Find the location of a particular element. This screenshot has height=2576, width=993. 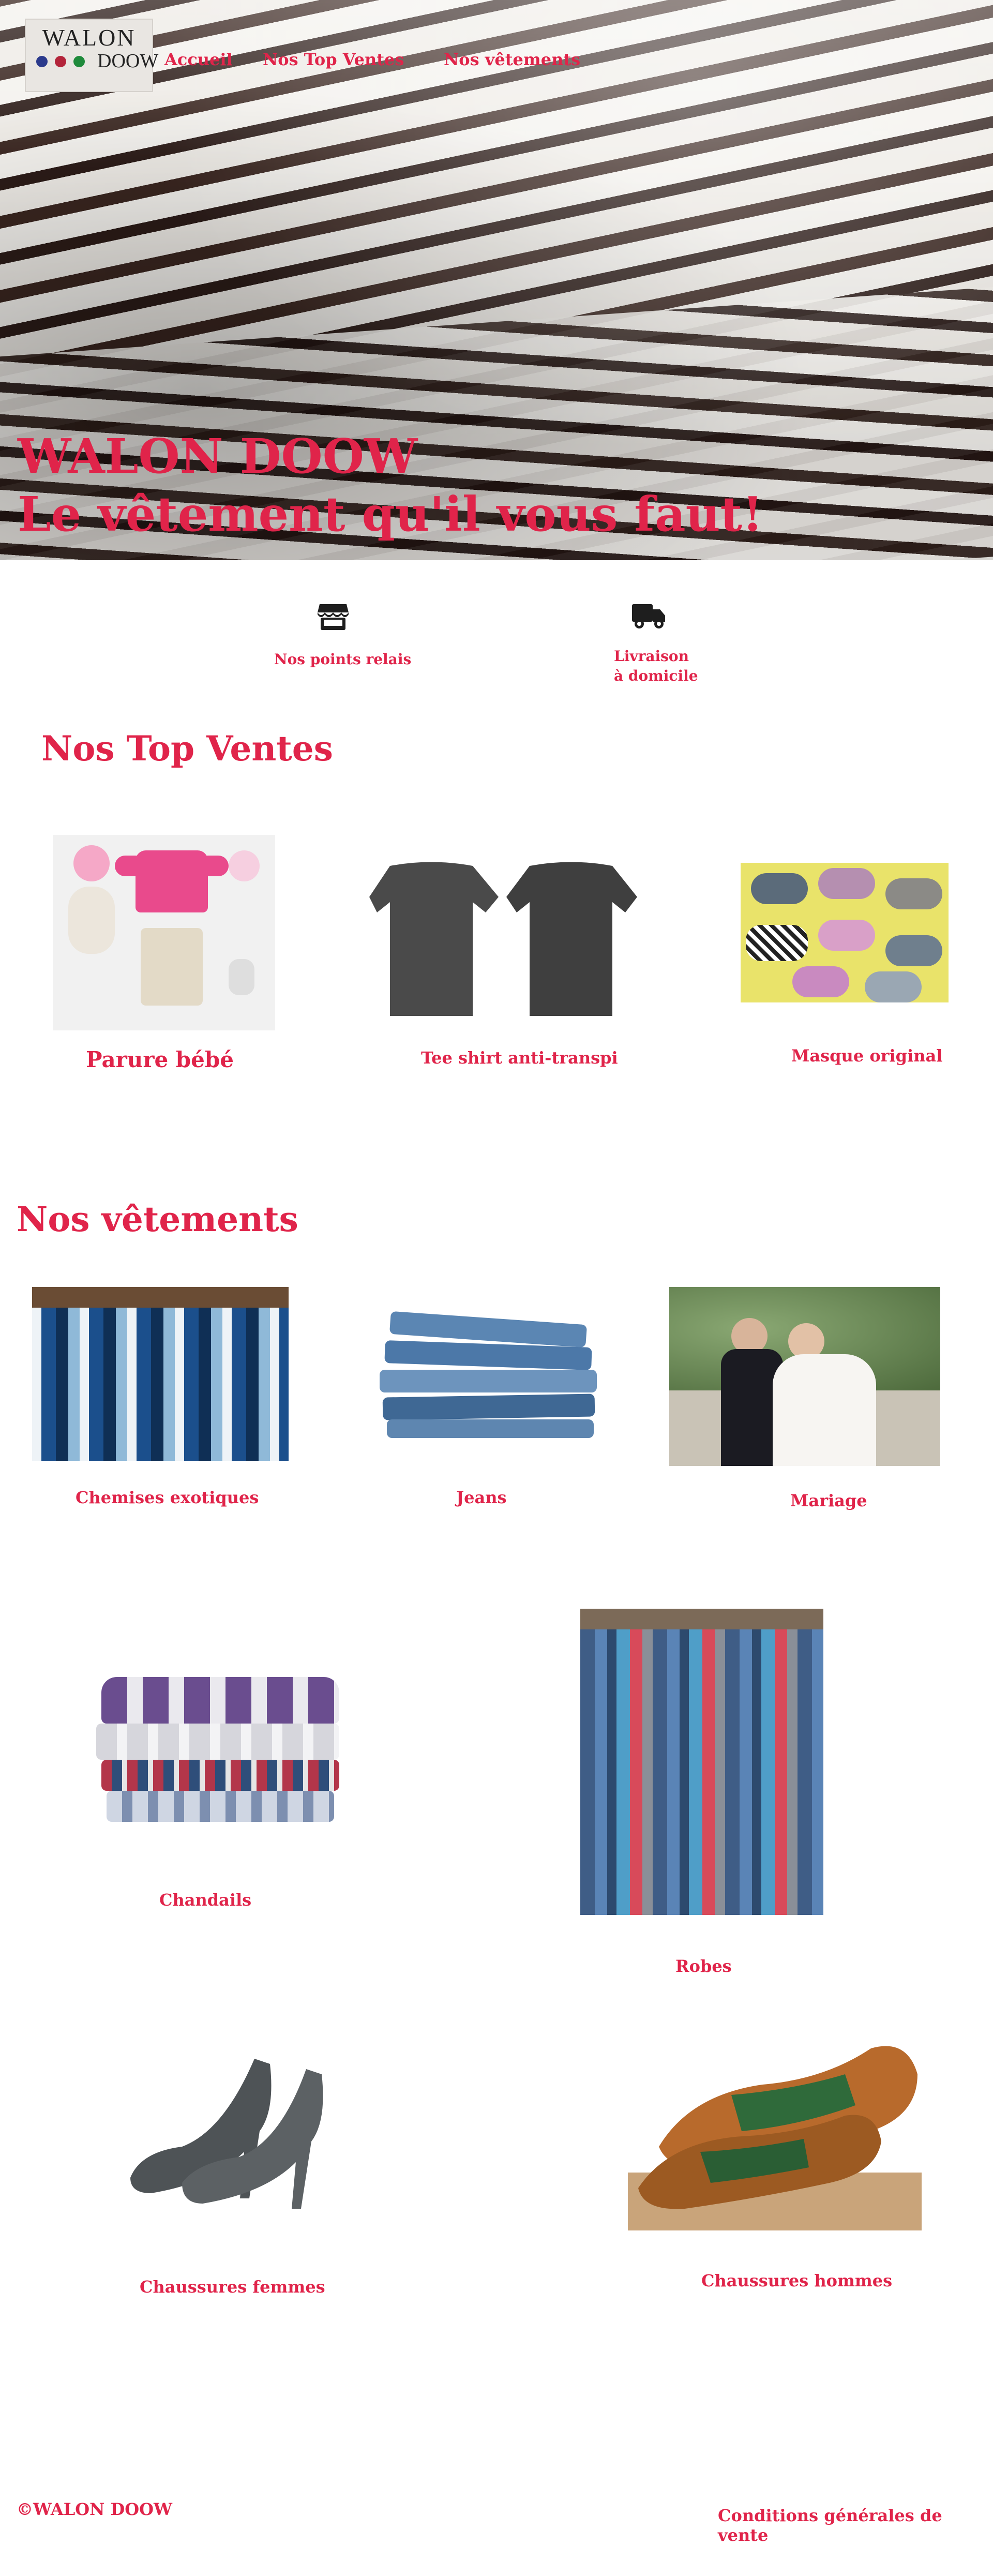

clothes-image-exotic-shirts is located at coordinates (160, 1374).